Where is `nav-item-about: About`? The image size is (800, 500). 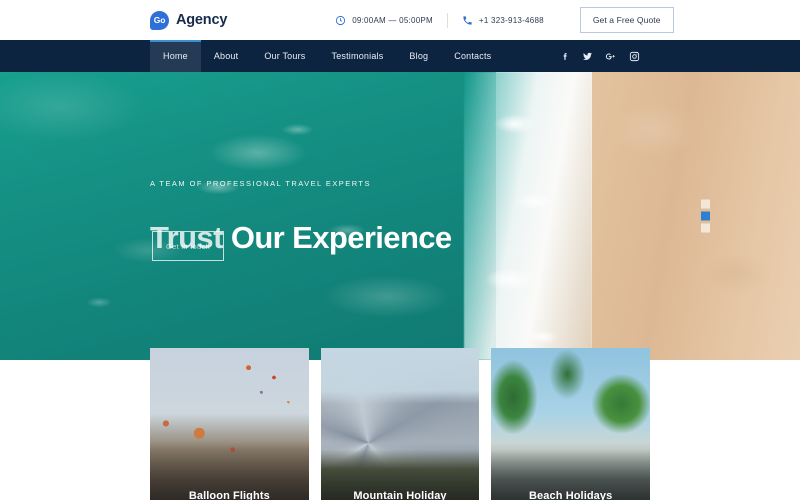
nav-item-about: About is located at coordinates (226, 56).